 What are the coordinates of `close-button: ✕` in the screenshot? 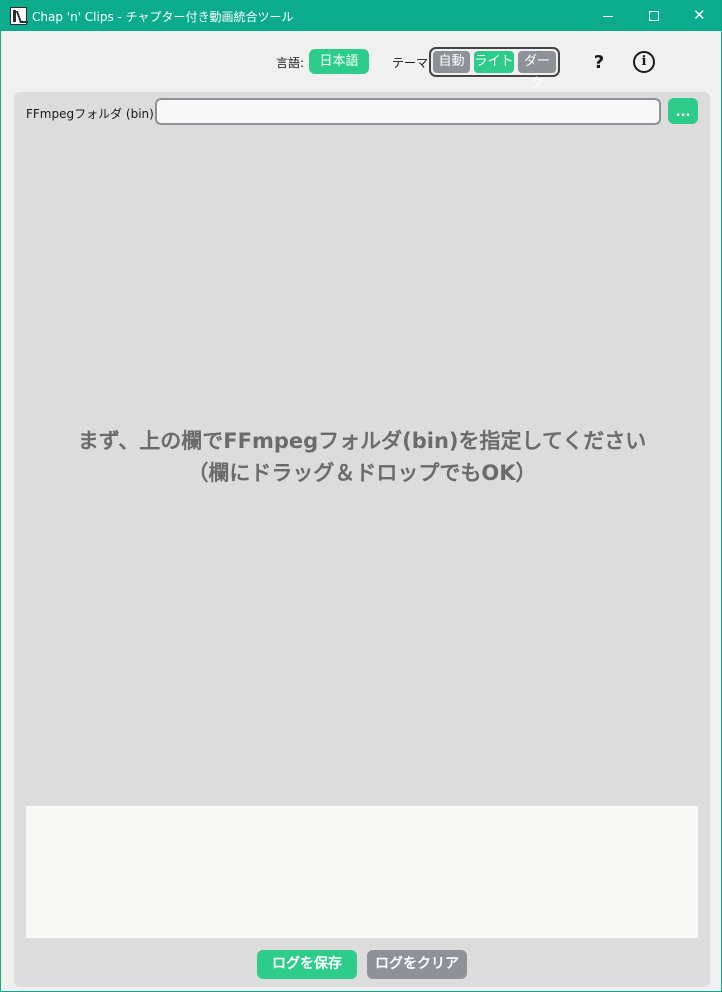 It's located at (699, 16).